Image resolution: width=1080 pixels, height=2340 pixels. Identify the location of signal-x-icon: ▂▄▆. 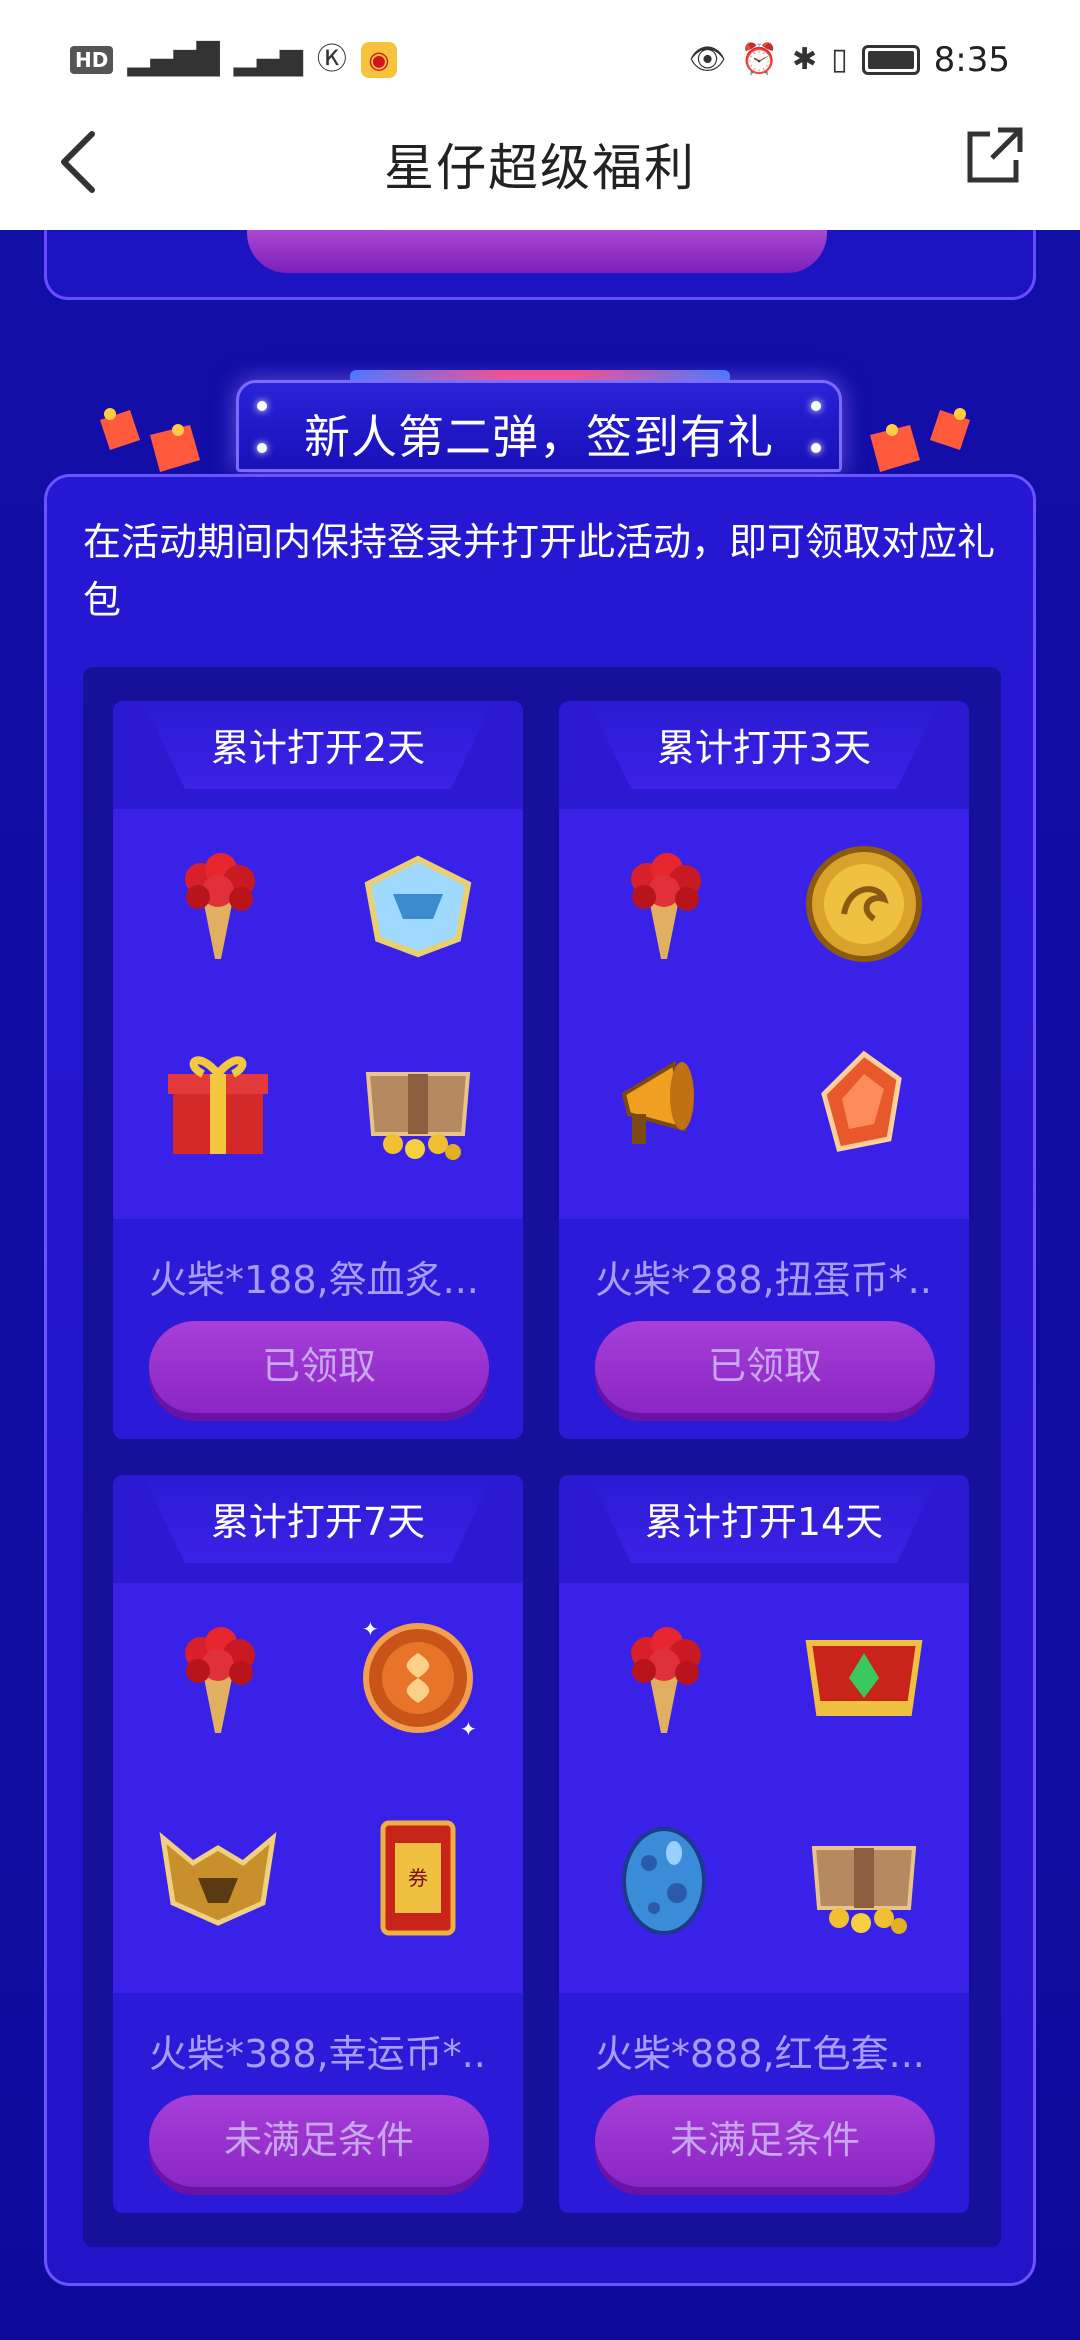
(268, 59).